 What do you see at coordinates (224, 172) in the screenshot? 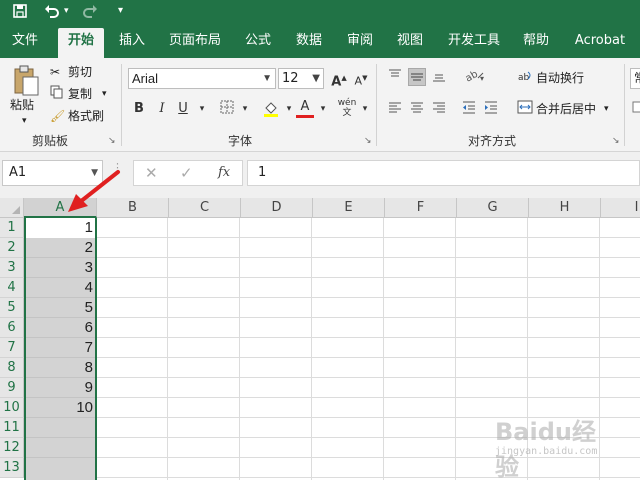
I see `insert-function-button: fx` at bounding box center [224, 172].